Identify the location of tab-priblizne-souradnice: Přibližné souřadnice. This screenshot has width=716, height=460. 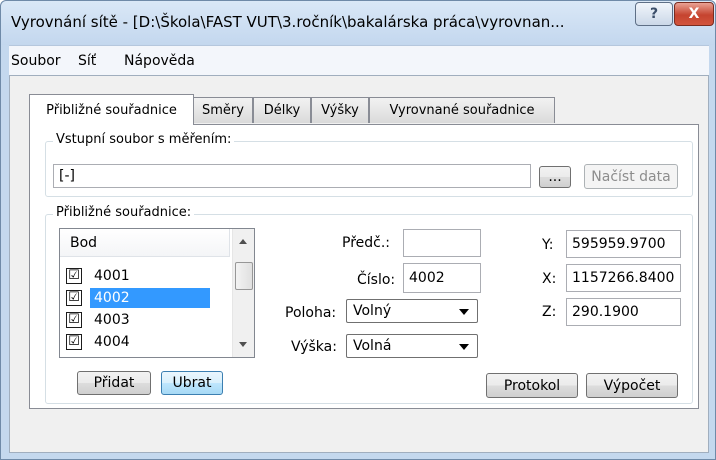
(111, 109).